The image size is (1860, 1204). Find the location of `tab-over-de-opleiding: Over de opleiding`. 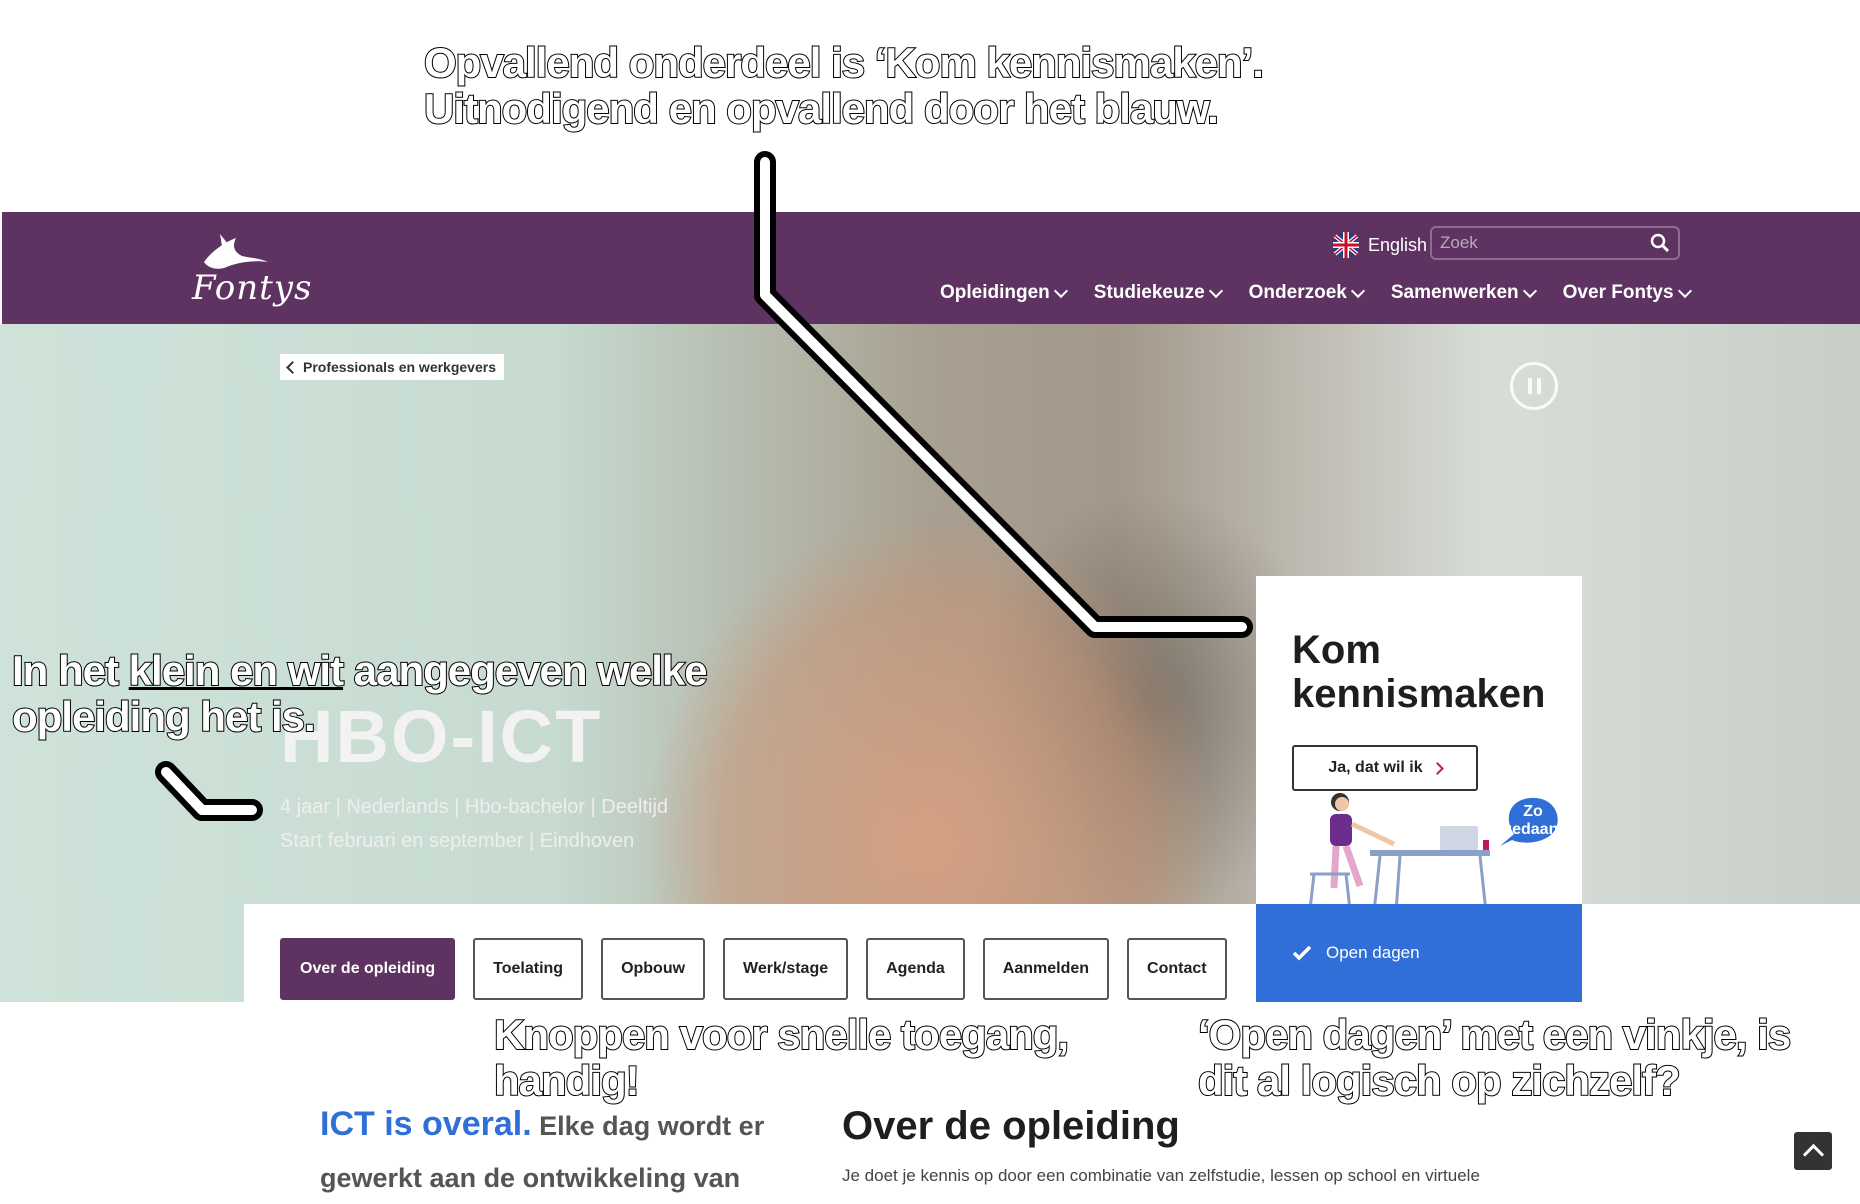

tab-over-de-opleiding: Over de opleiding is located at coordinates (368, 969).